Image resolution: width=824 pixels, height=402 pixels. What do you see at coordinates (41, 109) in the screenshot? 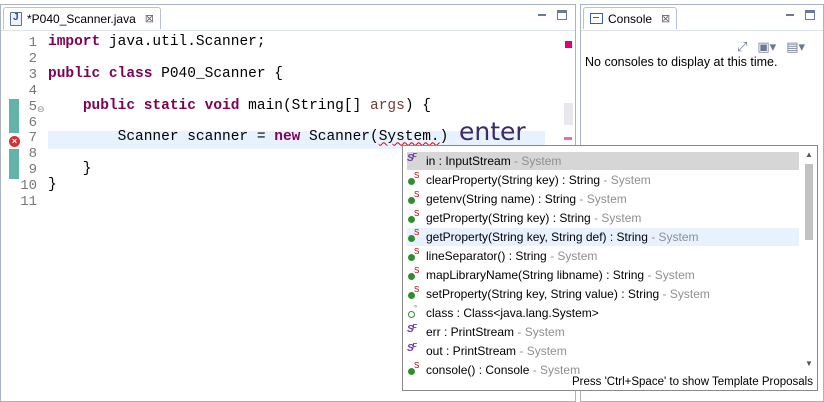
I see `fold-toggle-icon: ⊖` at bounding box center [41, 109].